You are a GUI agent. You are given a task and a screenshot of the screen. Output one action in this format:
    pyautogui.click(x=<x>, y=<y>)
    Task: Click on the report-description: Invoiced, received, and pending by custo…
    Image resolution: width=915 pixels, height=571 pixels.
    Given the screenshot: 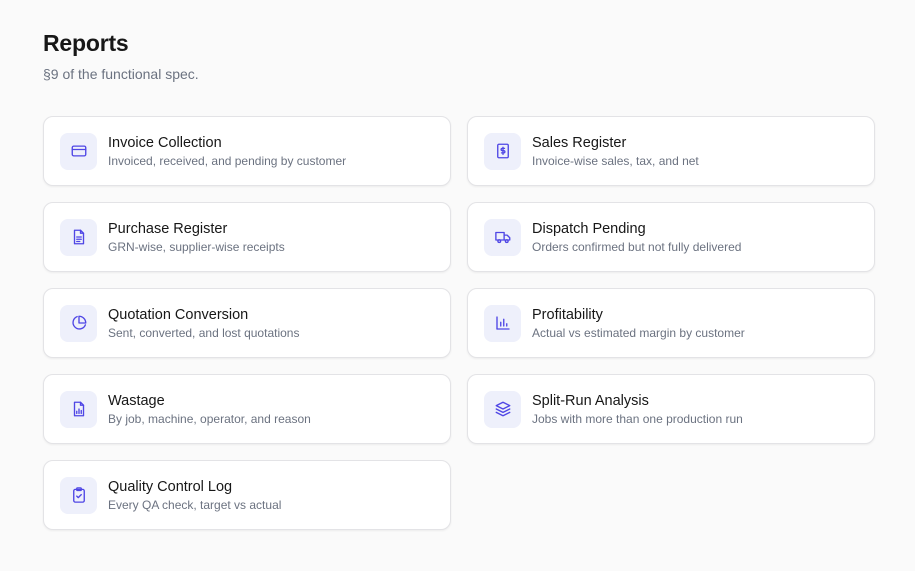 What is the action you would take?
    pyautogui.click(x=227, y=160)
    